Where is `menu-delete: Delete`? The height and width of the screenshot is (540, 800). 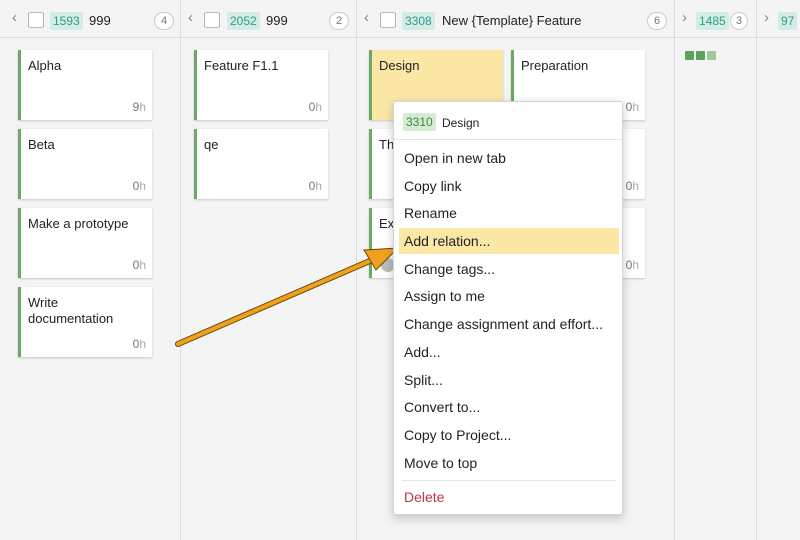 menu-delete: Delete is located at coordinates (509, 497).